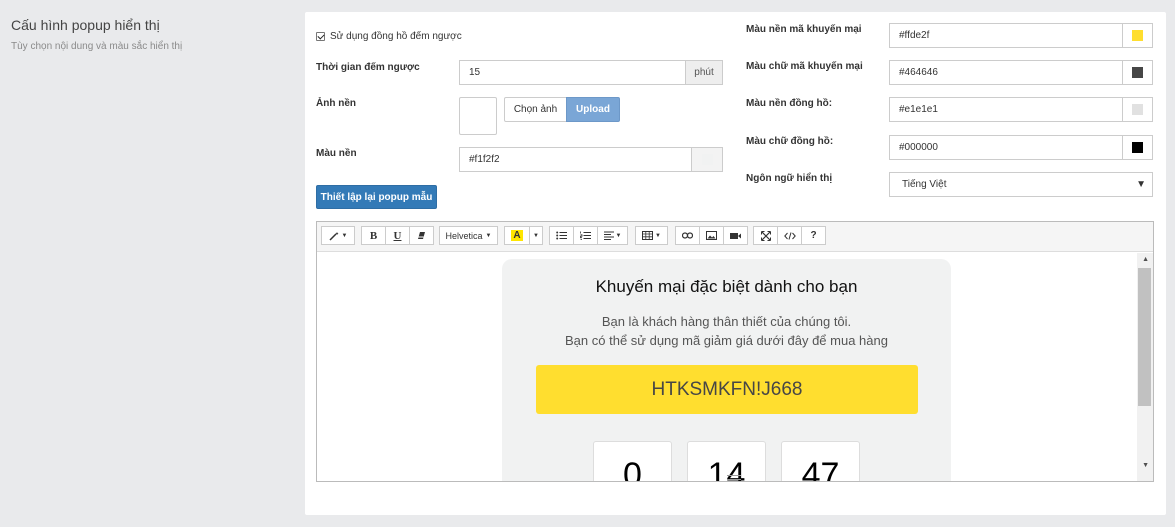  Describe the element at coordinates (734, 477) in the screenshot. I see `editor-resize-handle` at that location.